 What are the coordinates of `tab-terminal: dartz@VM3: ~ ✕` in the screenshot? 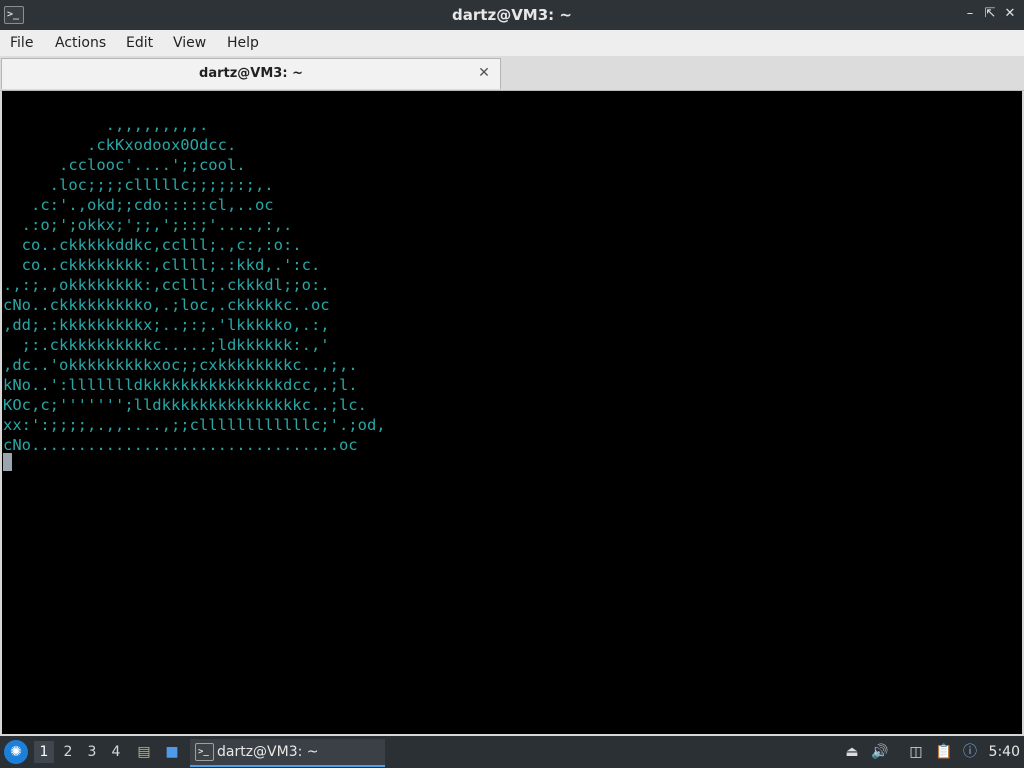 It's located at (251, 73).